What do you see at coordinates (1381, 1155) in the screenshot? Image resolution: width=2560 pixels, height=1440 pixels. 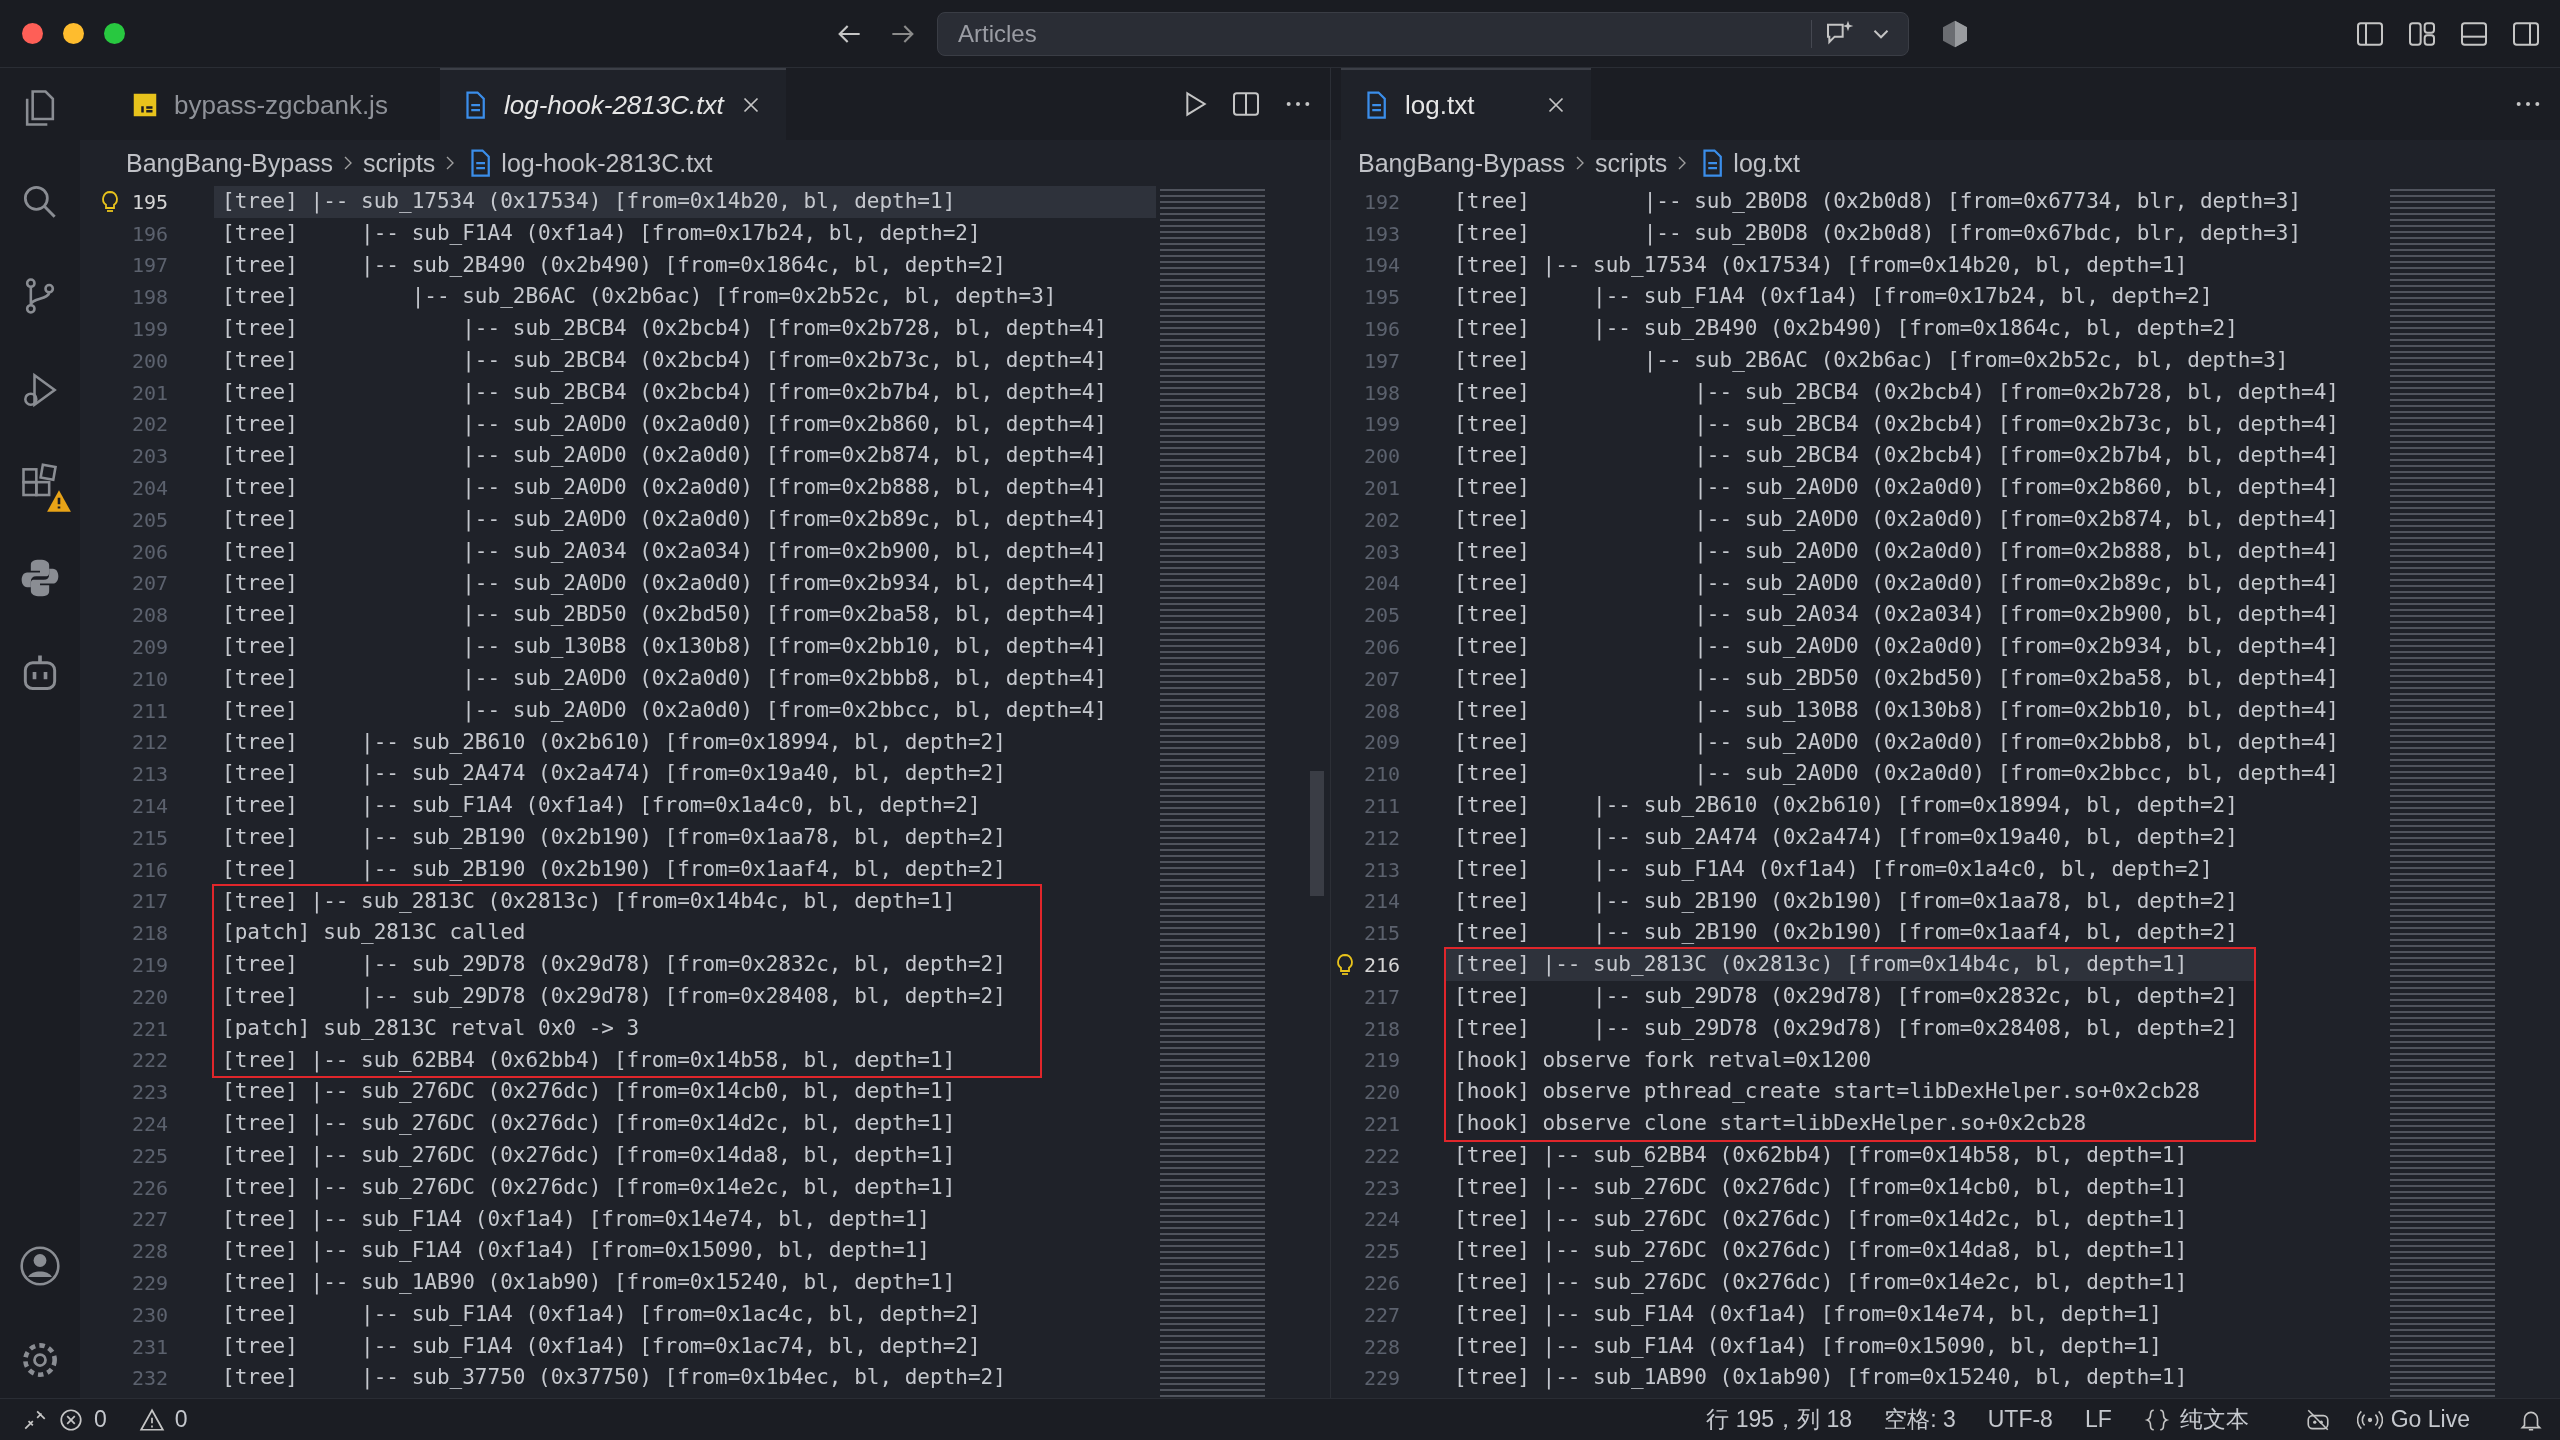 I see `line-number: 222` at bounding box center [1381, 1155].